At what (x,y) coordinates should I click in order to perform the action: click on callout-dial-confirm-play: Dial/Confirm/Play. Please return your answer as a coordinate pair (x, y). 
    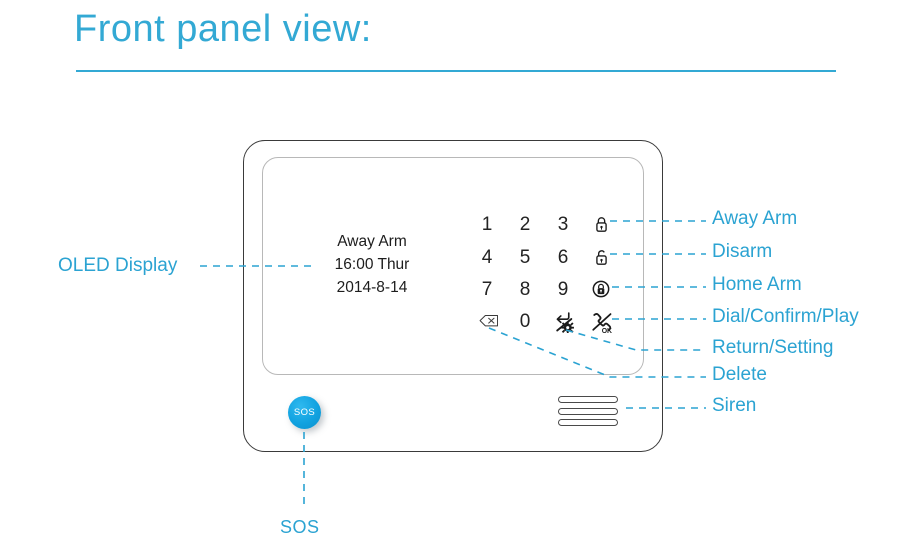
    Looking at the image, I should click on (785, 316).